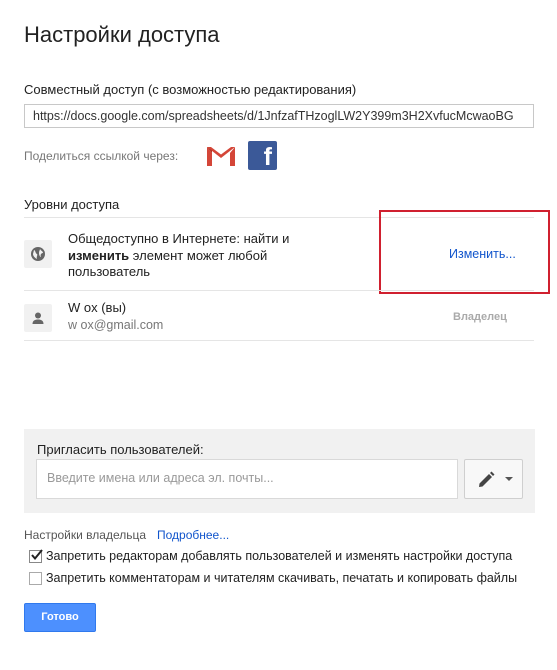 The height and width of the screenshot is (670, 557). I want to click on access-levels-heading: Уровни доступа, so click(72, 204).